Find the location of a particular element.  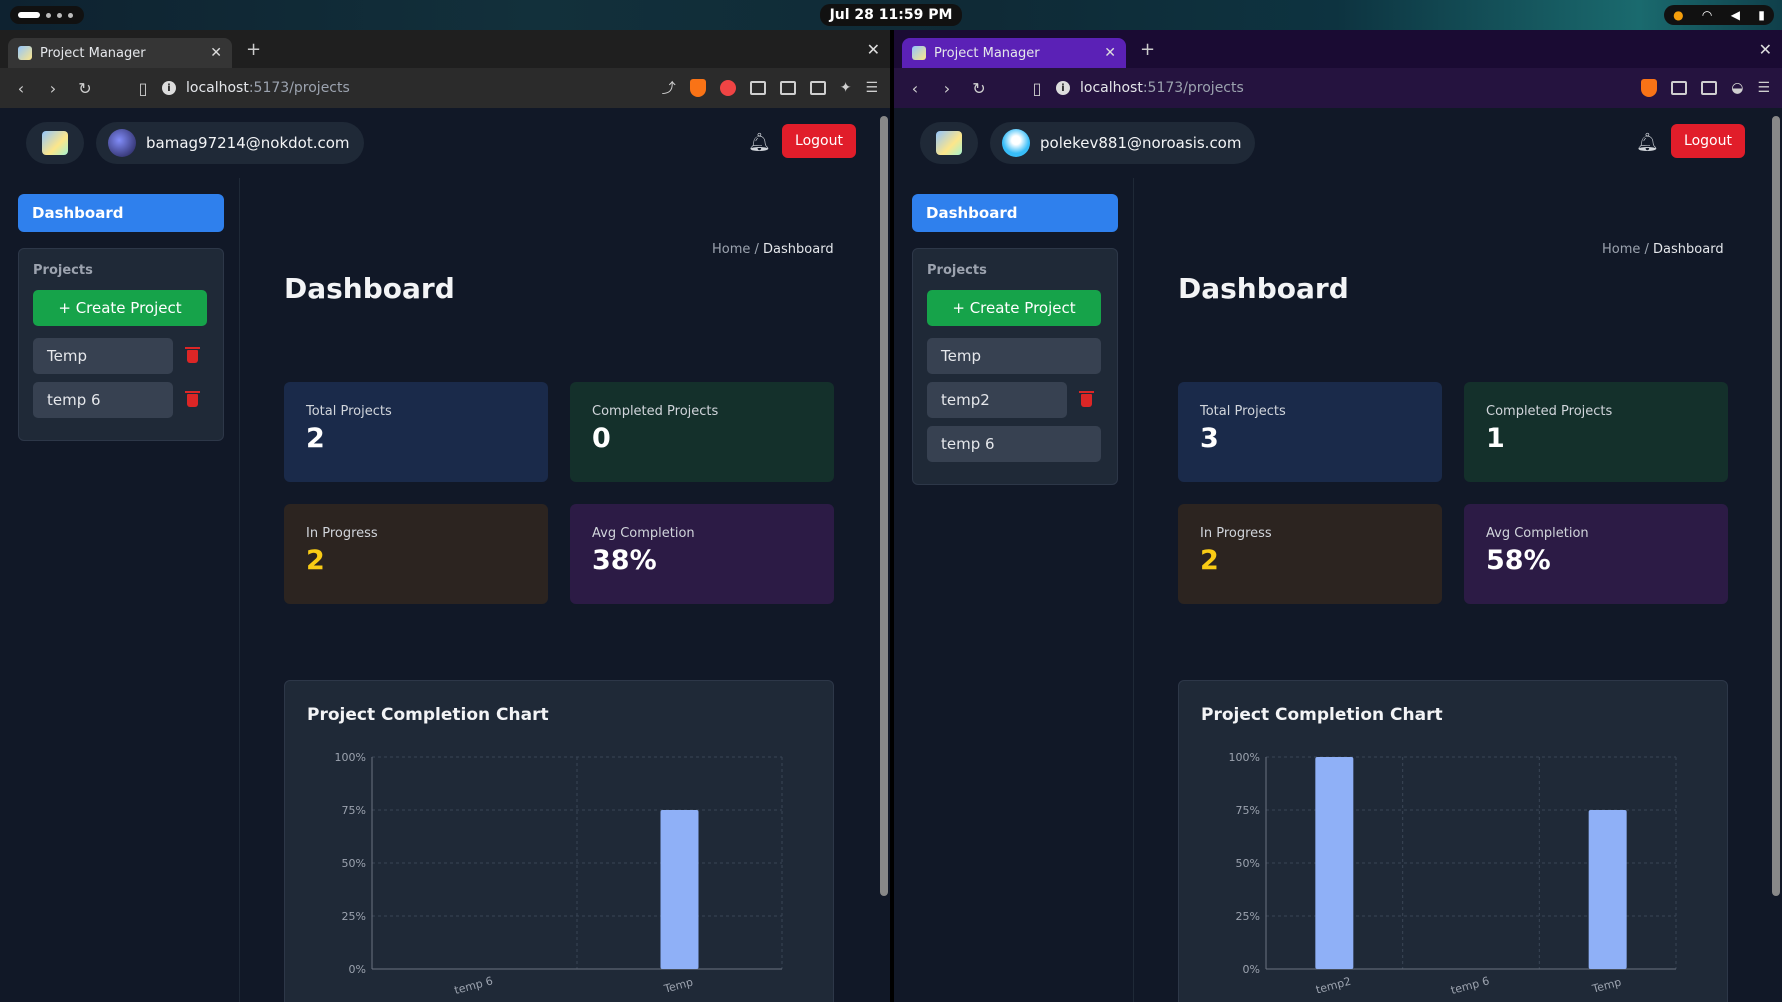

leo-ai-icon: ✦ is located at coordinates (846, 88).